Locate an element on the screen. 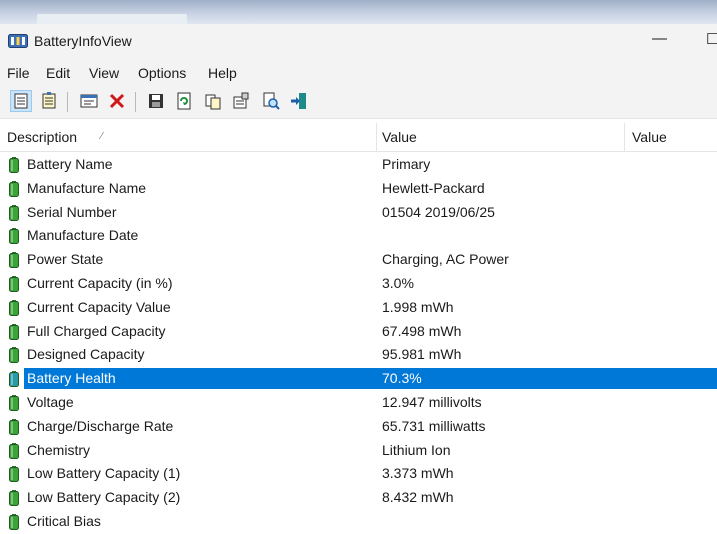 The height and width of the screenshot is (534, 717). row-value: 67.498 mWh is located at coordinates (422, 330).